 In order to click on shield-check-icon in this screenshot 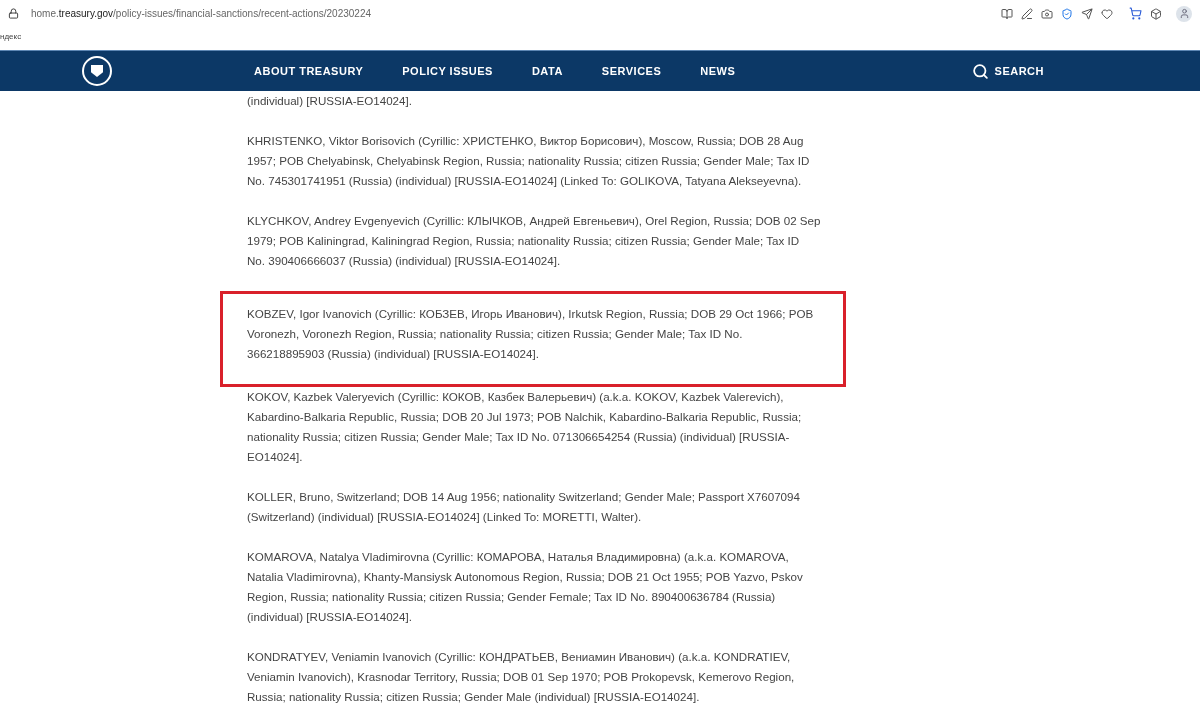, I will do `click(1067, 13)`.